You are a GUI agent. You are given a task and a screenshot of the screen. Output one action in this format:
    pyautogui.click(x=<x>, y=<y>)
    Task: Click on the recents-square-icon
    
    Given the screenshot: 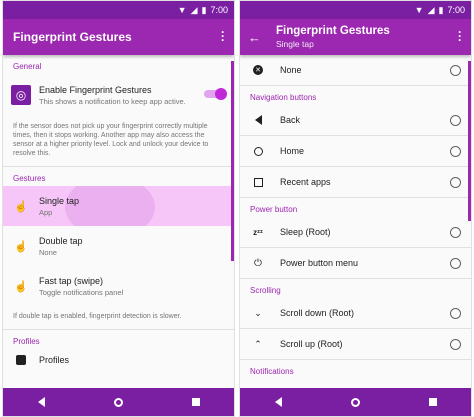 What is the action you would take?
    pyautogui.click(x=258, y=182)
    